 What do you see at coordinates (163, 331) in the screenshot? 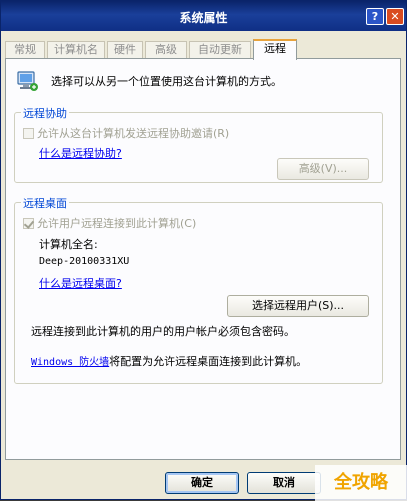
I see `password-note: 远程连接到此计算机的用户的用户帐户必须包含密码。` at bounding box center [163, 331].